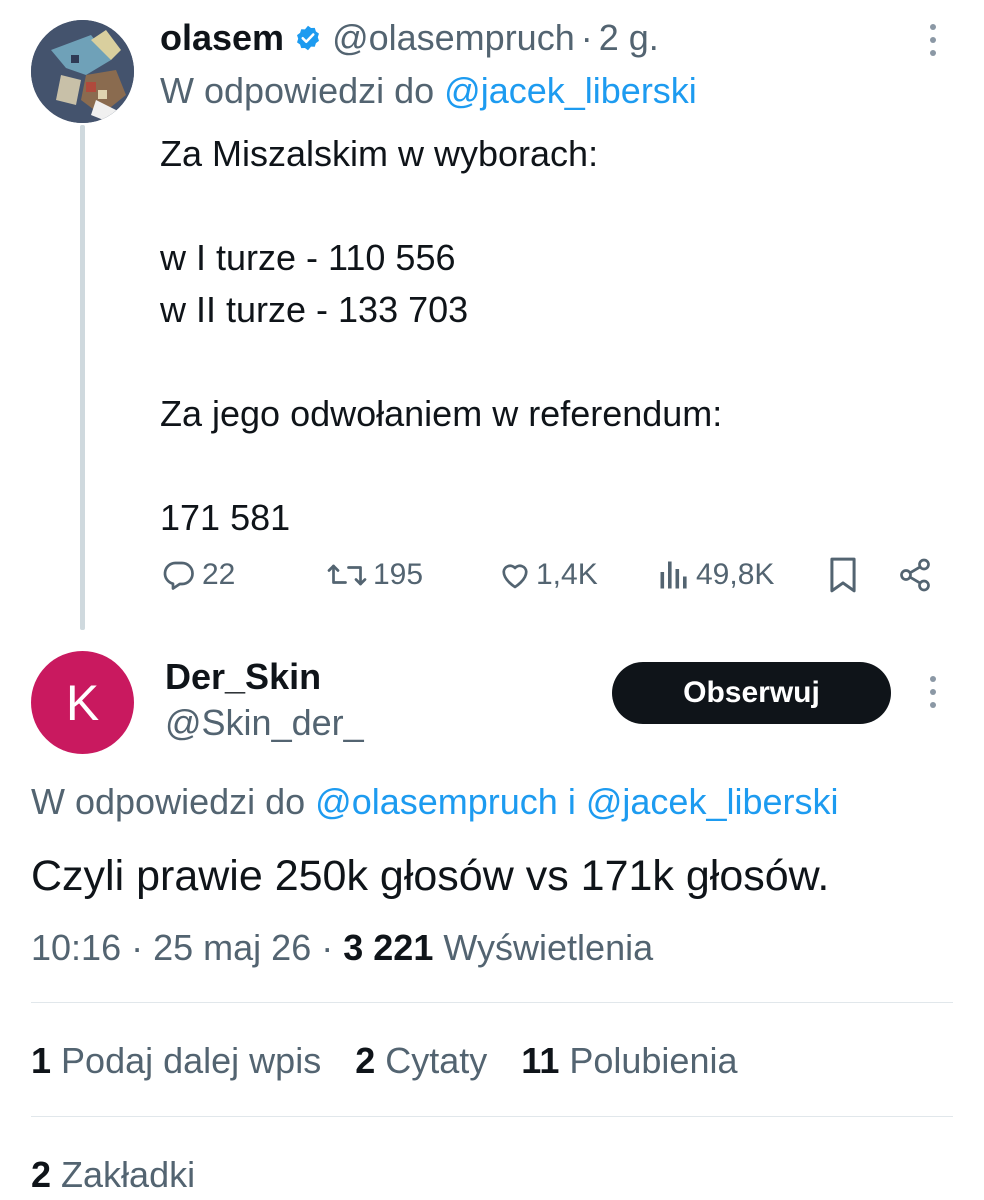  I want to click on share-icon, so click(915, 575).